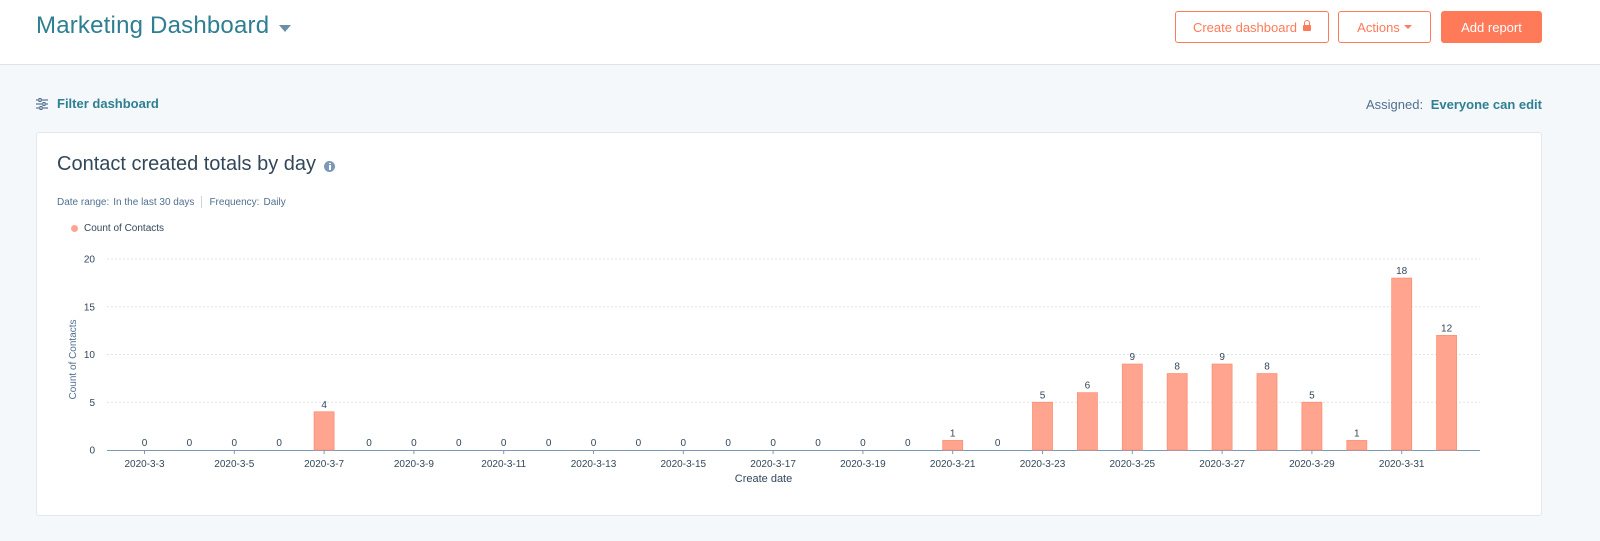  I want to click on data-label: 6, so click(1088, 386).